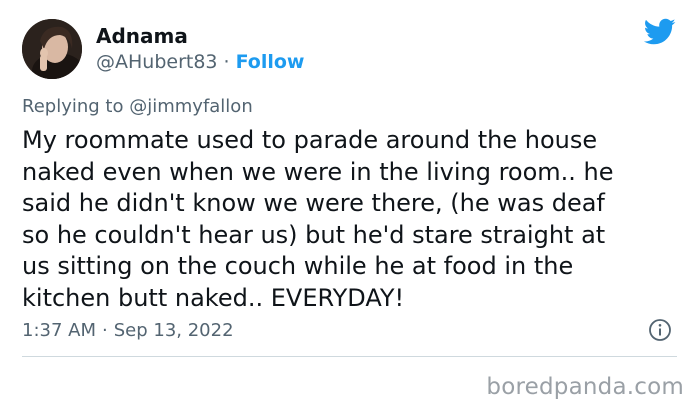 The image size is (700, 410). I want to click on author-handle-row: @AHubert83 · Follow, so click(200, 62).